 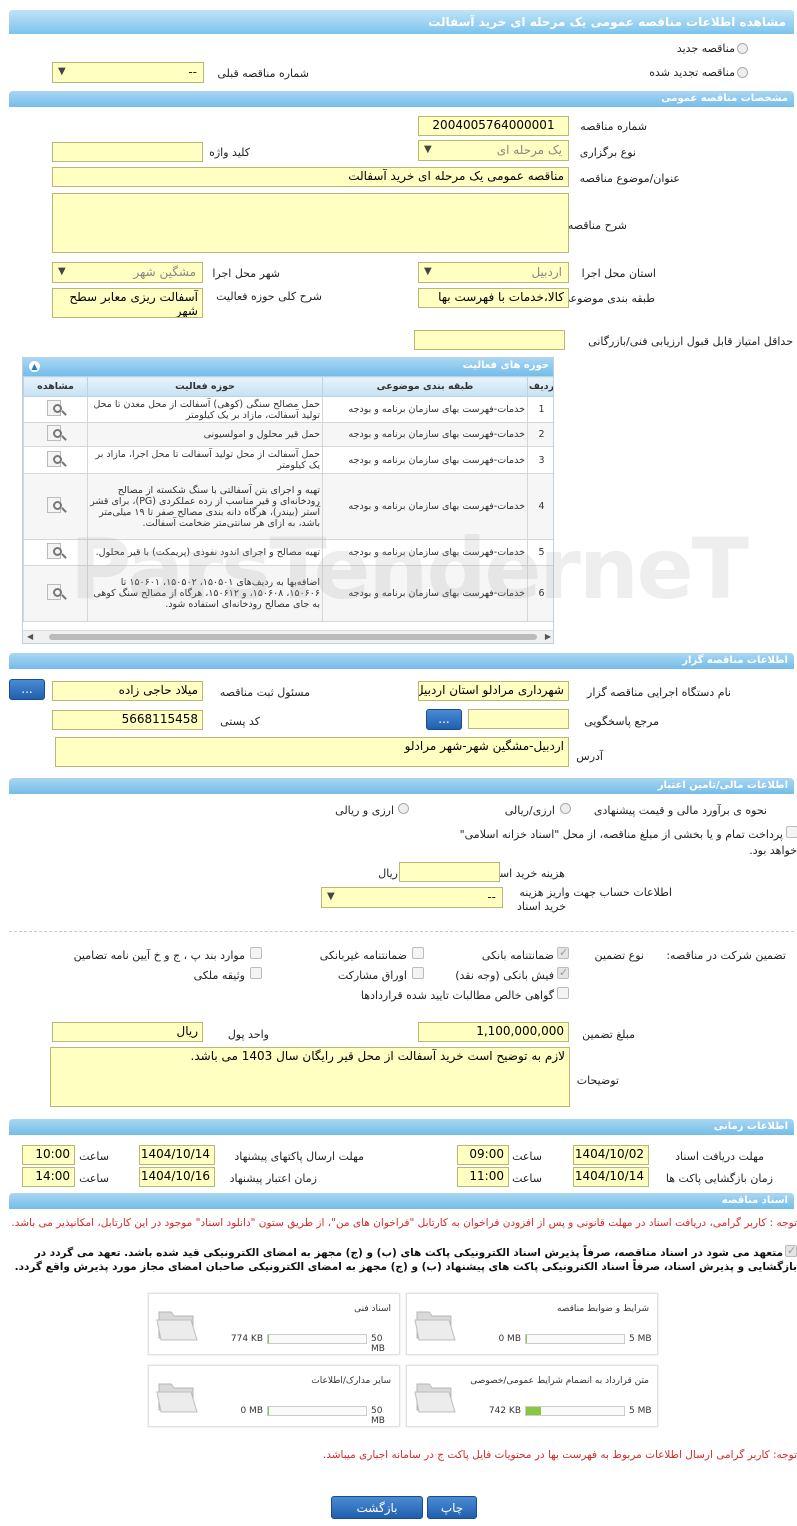 I want to click on print-button: چاپ, so click(x=452, y=1507).